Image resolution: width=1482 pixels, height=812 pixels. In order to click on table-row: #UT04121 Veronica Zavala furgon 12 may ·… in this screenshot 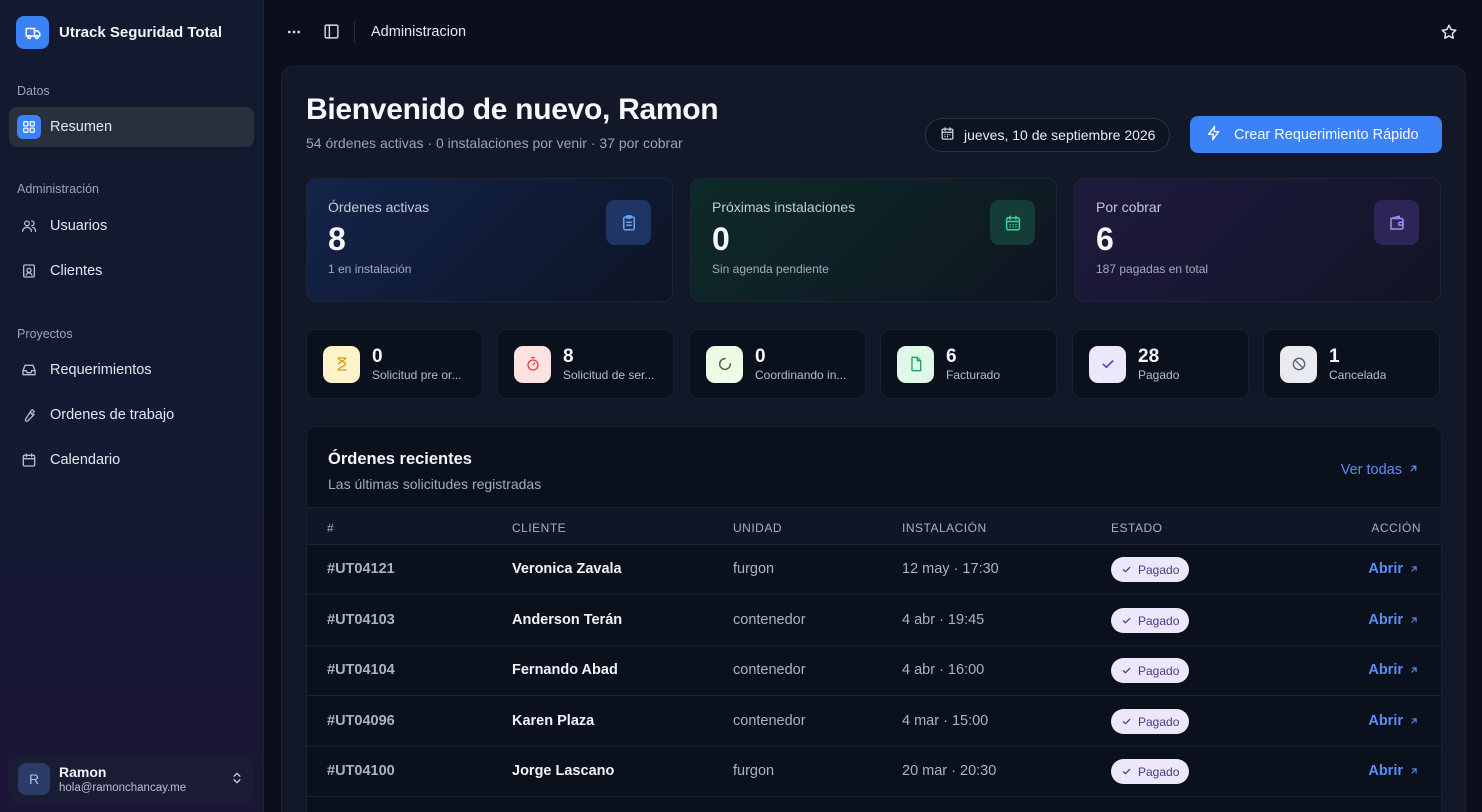, I will do `click(874, 570)`.